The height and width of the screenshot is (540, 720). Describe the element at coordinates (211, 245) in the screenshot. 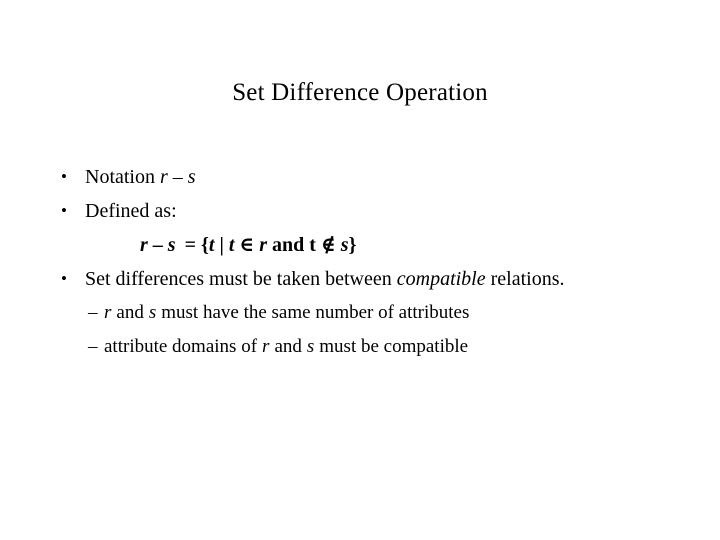

I see `formula-var-t1: t` at that location.